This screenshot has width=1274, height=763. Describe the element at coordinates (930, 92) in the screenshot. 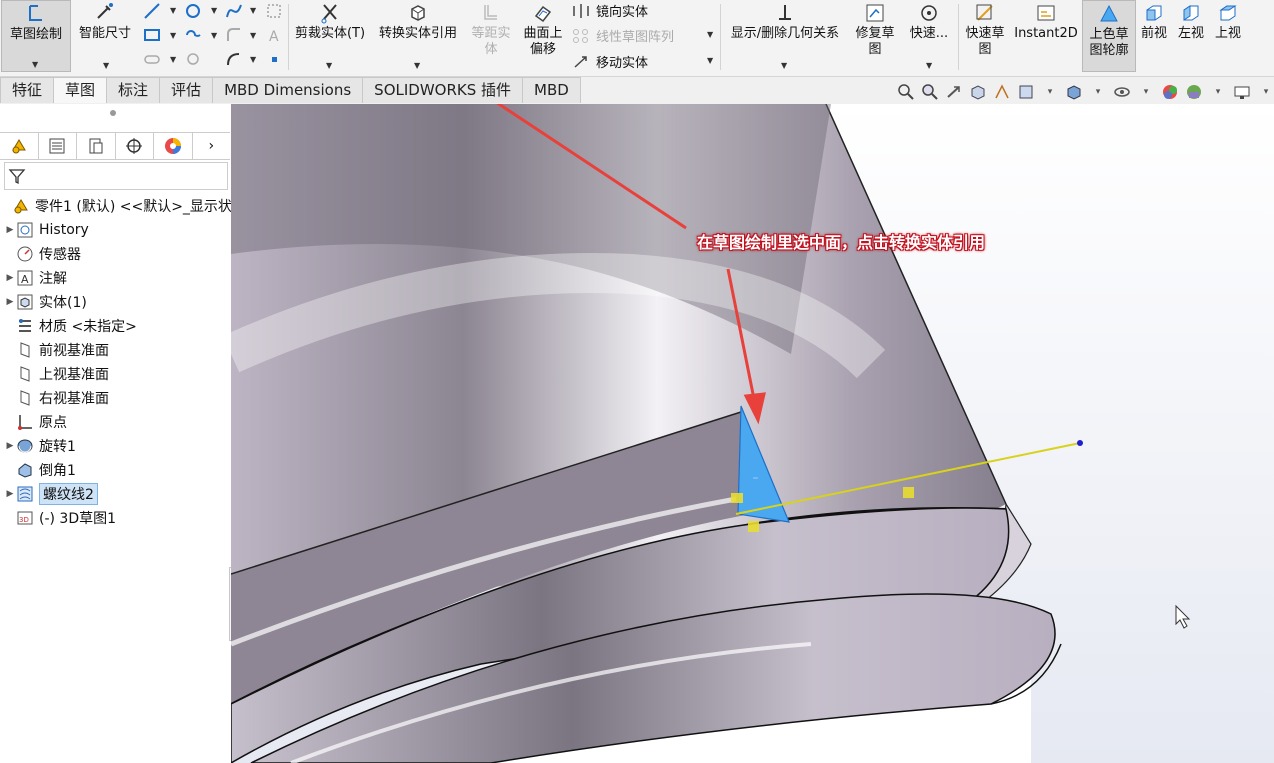

I see `zoom-to-area-icon` at that location.